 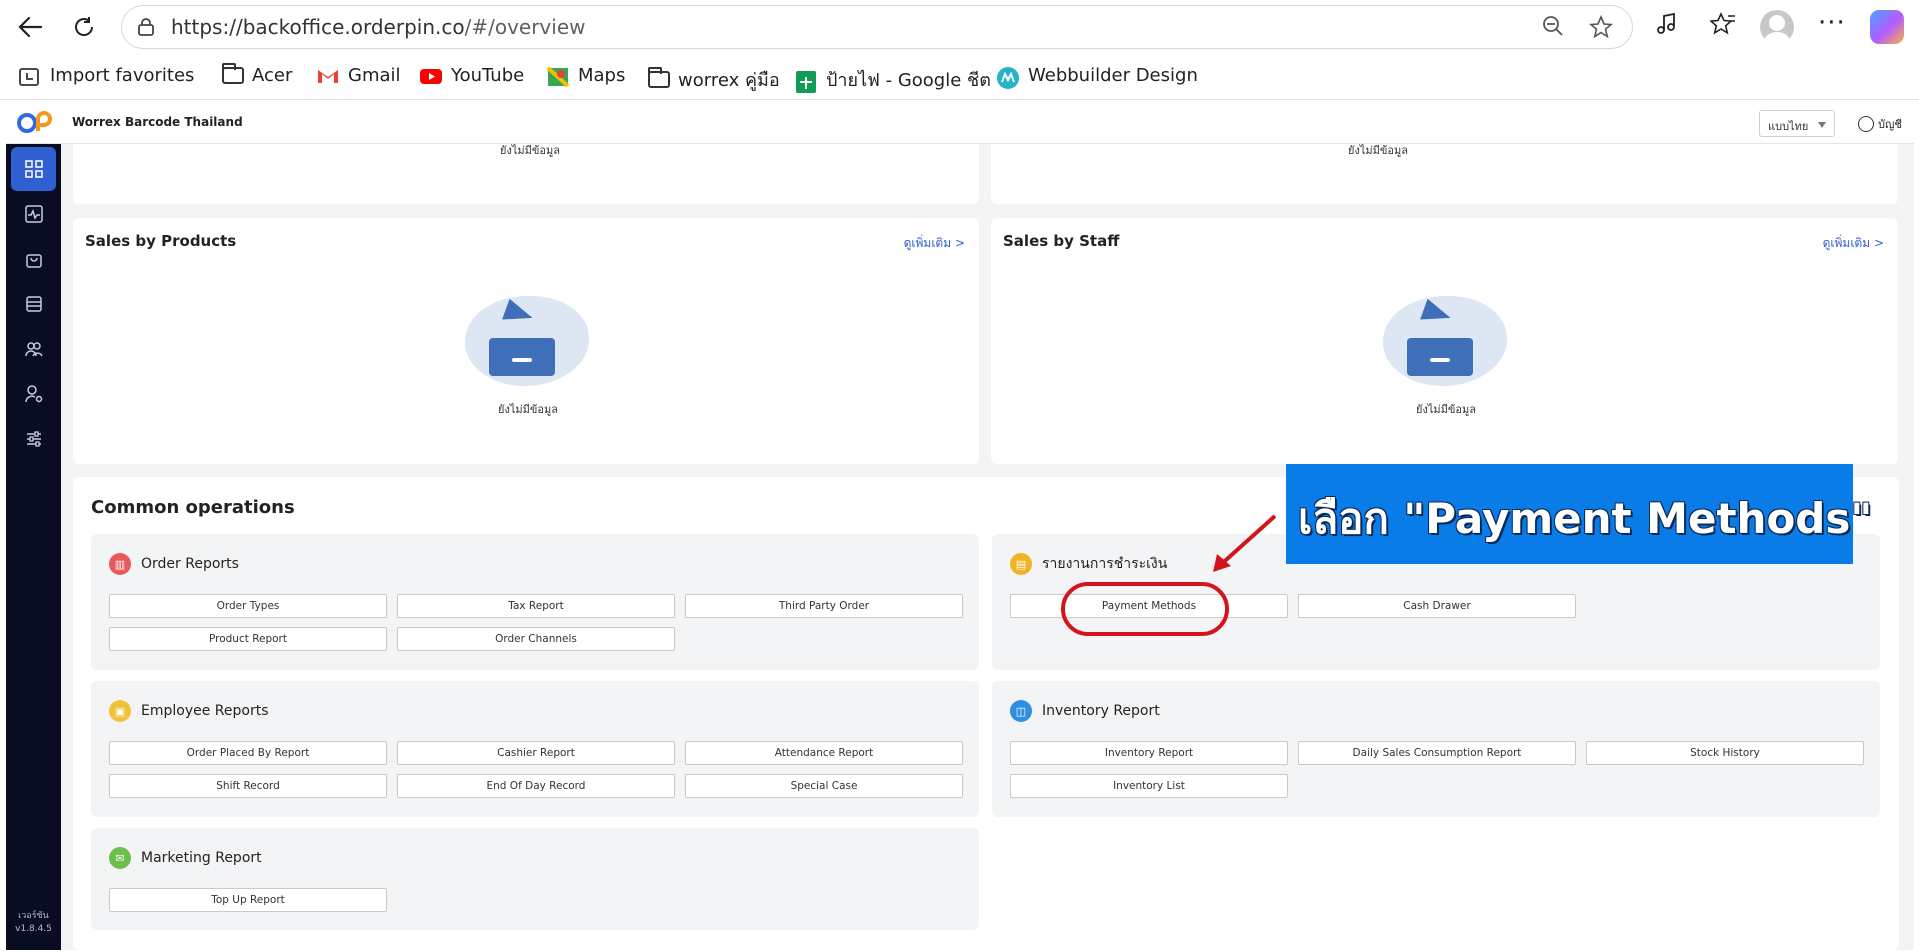 I want to click on language-select: แบบไทย, so click(x=1797, y=123).